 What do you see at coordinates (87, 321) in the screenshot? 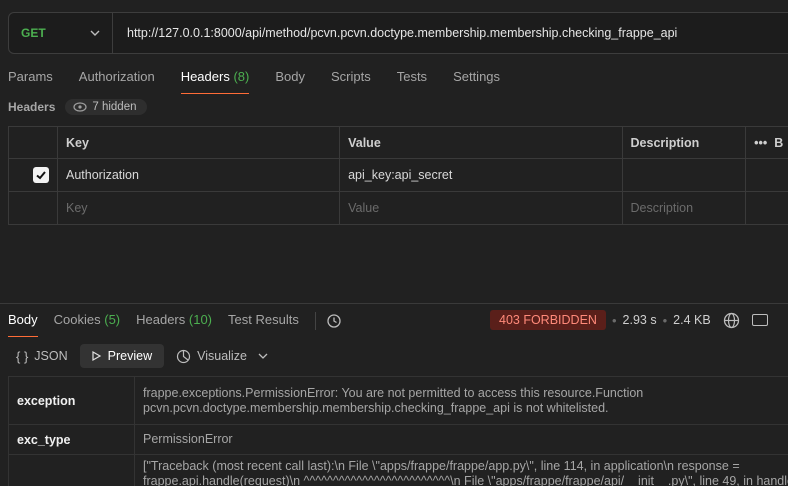
I see `response-tab-cookies: Cookies (5)` at bounding box center [87, 321].